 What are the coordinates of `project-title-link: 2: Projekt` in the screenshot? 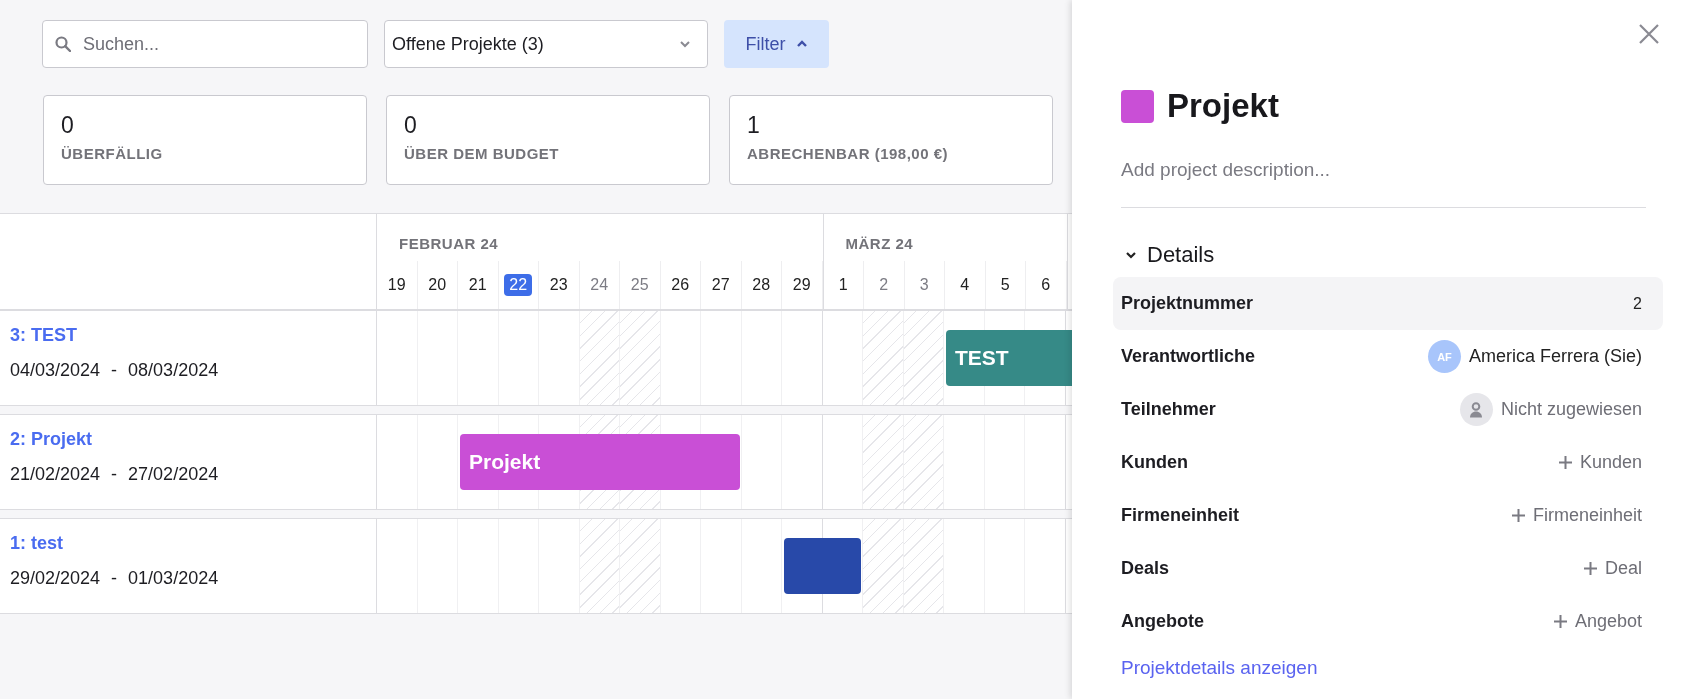 It's located at (188, 439).